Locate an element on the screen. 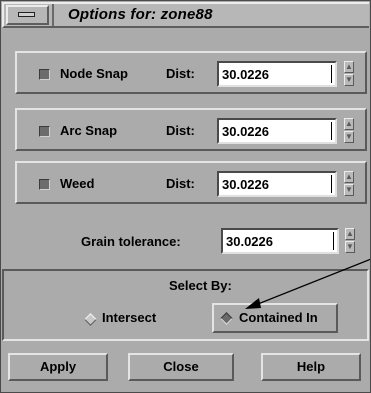 Image resolution: width=371 pixels, height=393 pixels. annotation-arrow-head is located at coordinates (253, 303).